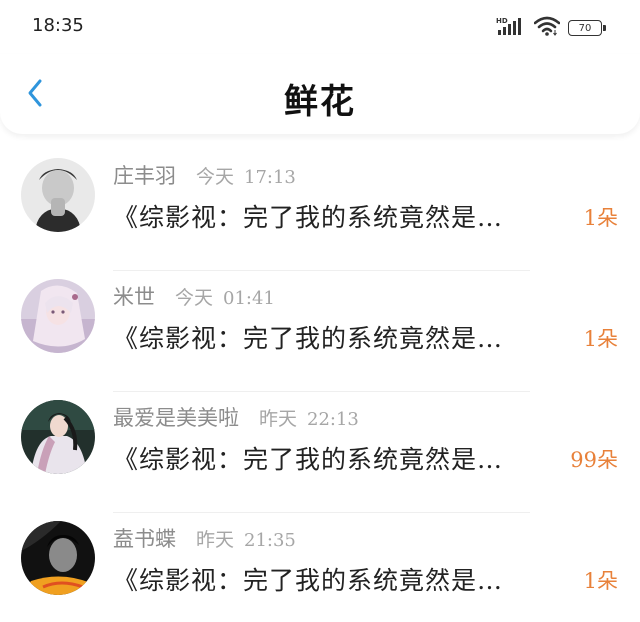 The image size is (640, 622). I want to click on battery-level: 70, so click(585, 28).